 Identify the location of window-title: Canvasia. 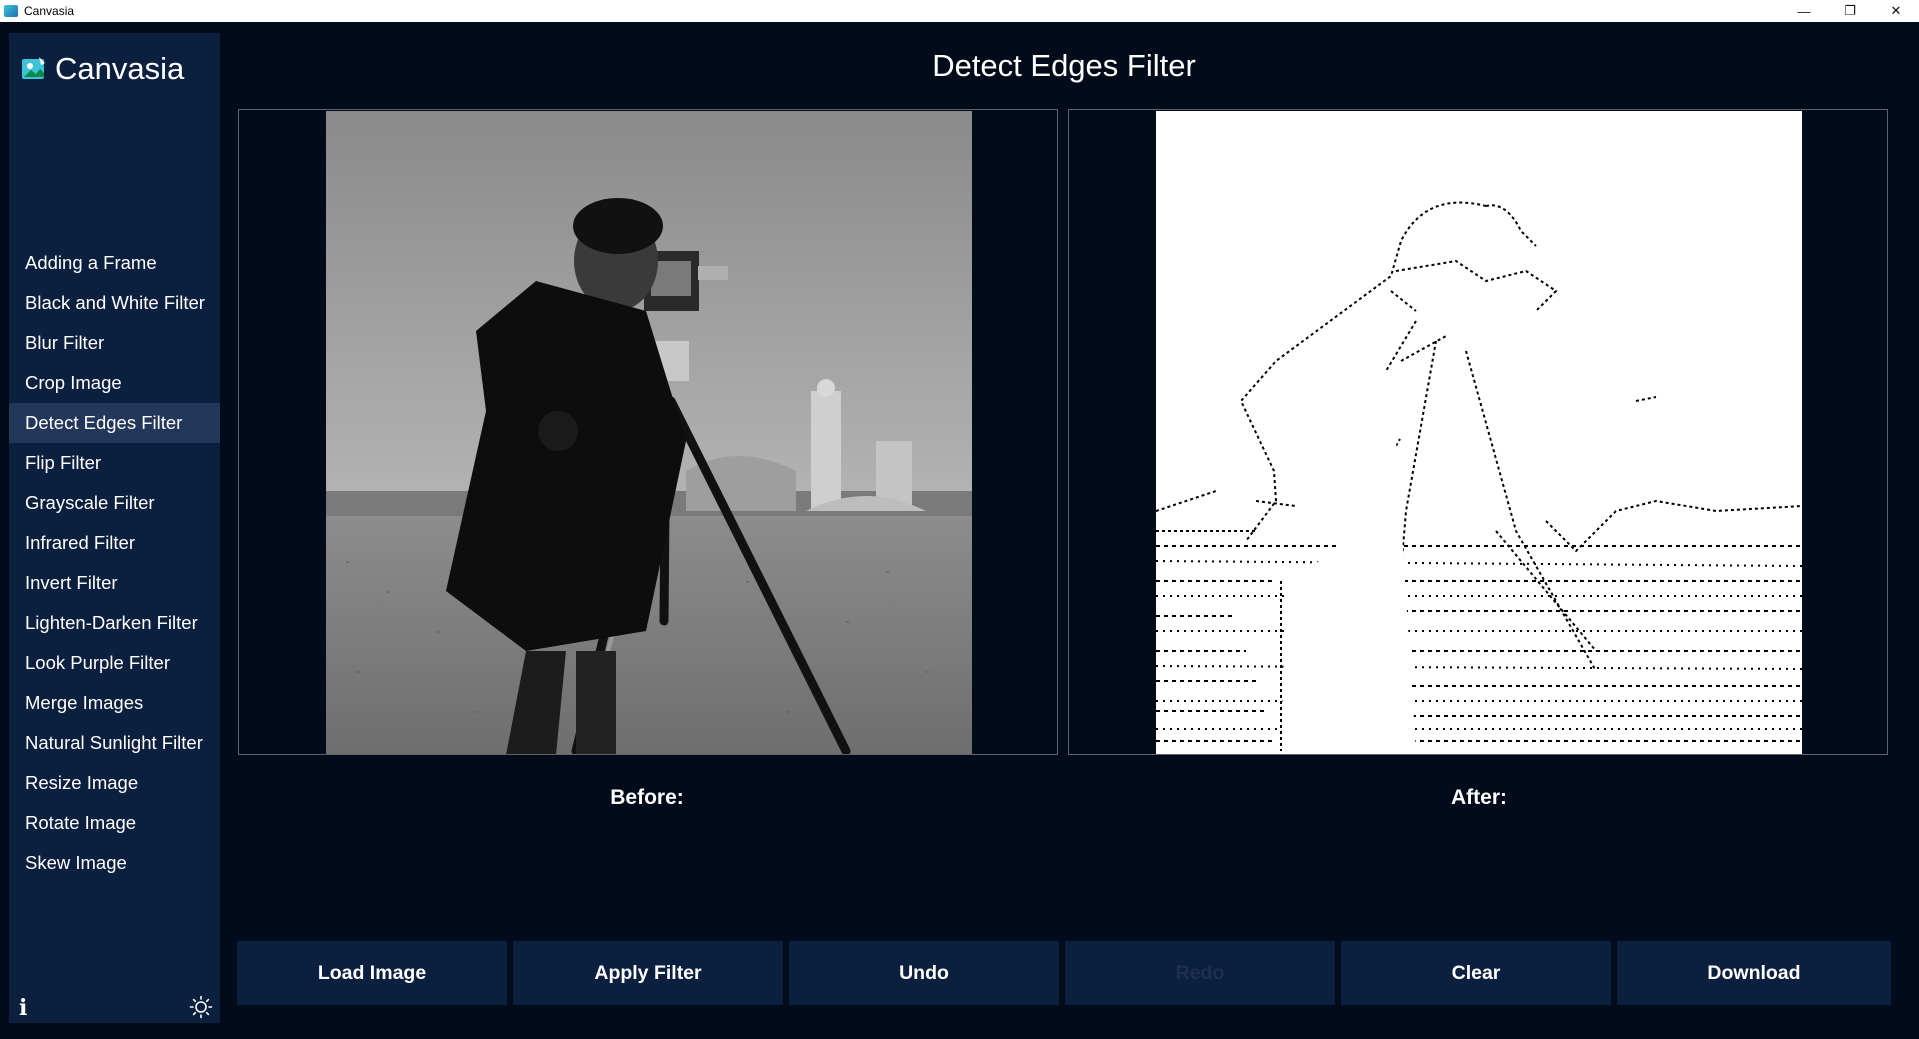
(49, 11).